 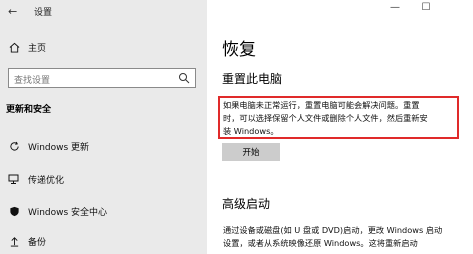 What do you see at coordinates (46, 180) in the screenshot?
I see `sidebar-item-label: 传递优化` at bounding box center [46, 180].